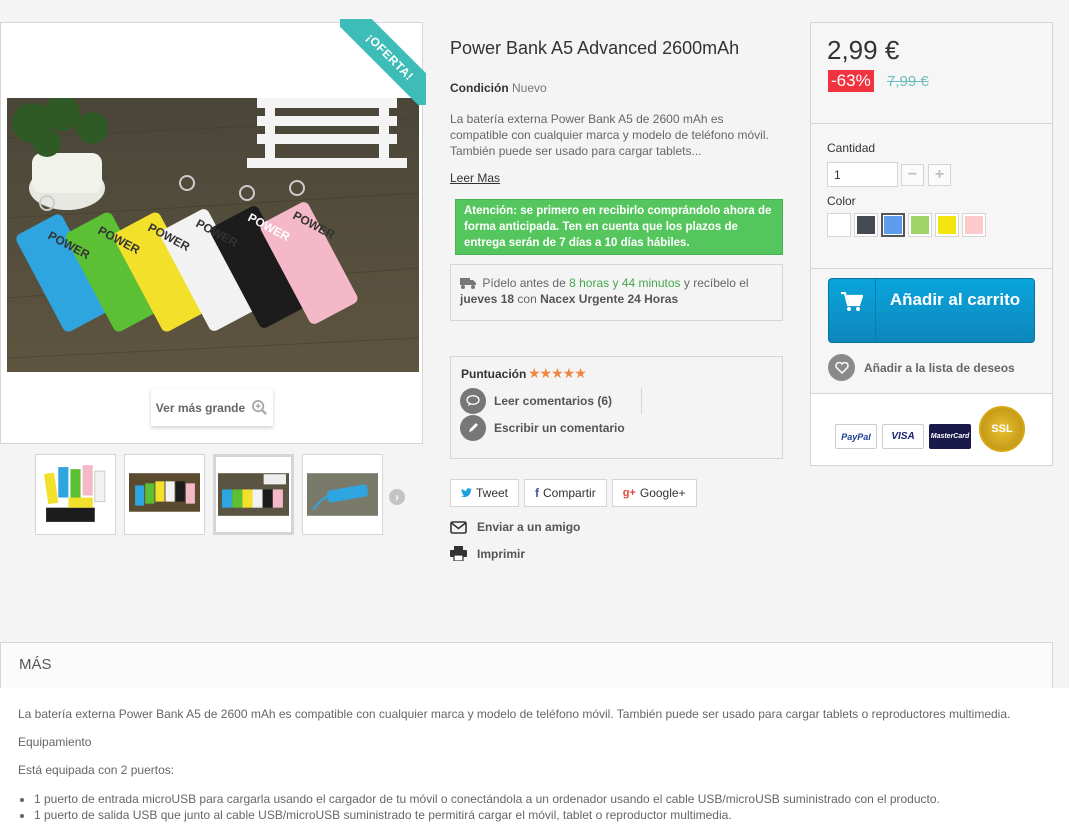  What do you see at coordinates (651, 283) in the screenshot?
I see `delivery-minutes: 44 minutos` at bounding box center [651, 283].